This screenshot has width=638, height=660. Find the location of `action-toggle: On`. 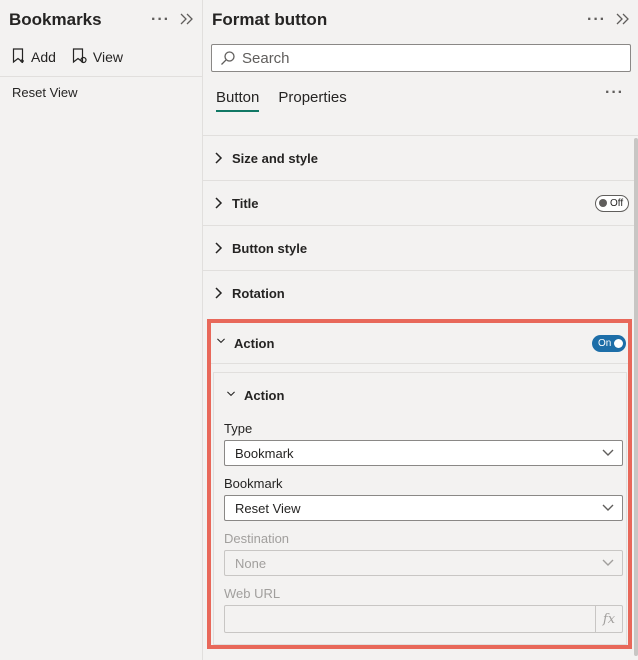

action-toggle: On is located at coordinates (609, 343).